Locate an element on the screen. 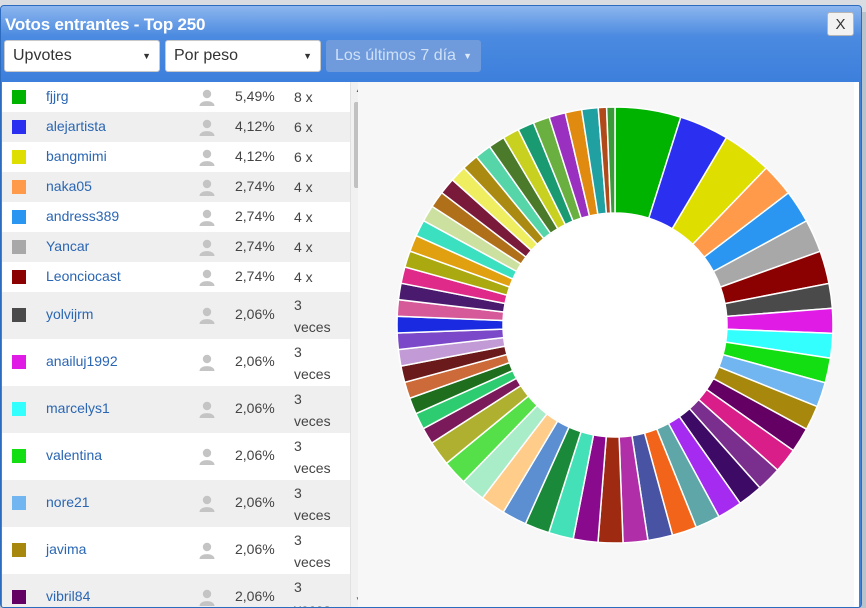  voter-row: nore21 2,06% 3 veces is located at coordinates (176, 503).